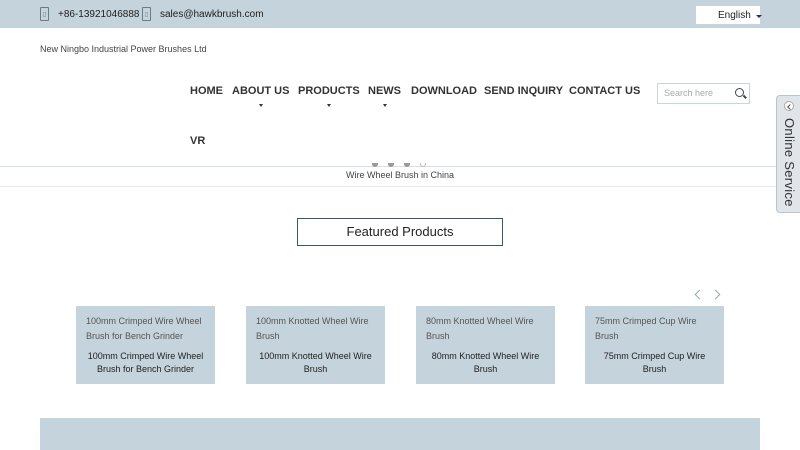 This screenshot has height=450, width=800. I want to click on nav-label: VR, so click(198, 141).